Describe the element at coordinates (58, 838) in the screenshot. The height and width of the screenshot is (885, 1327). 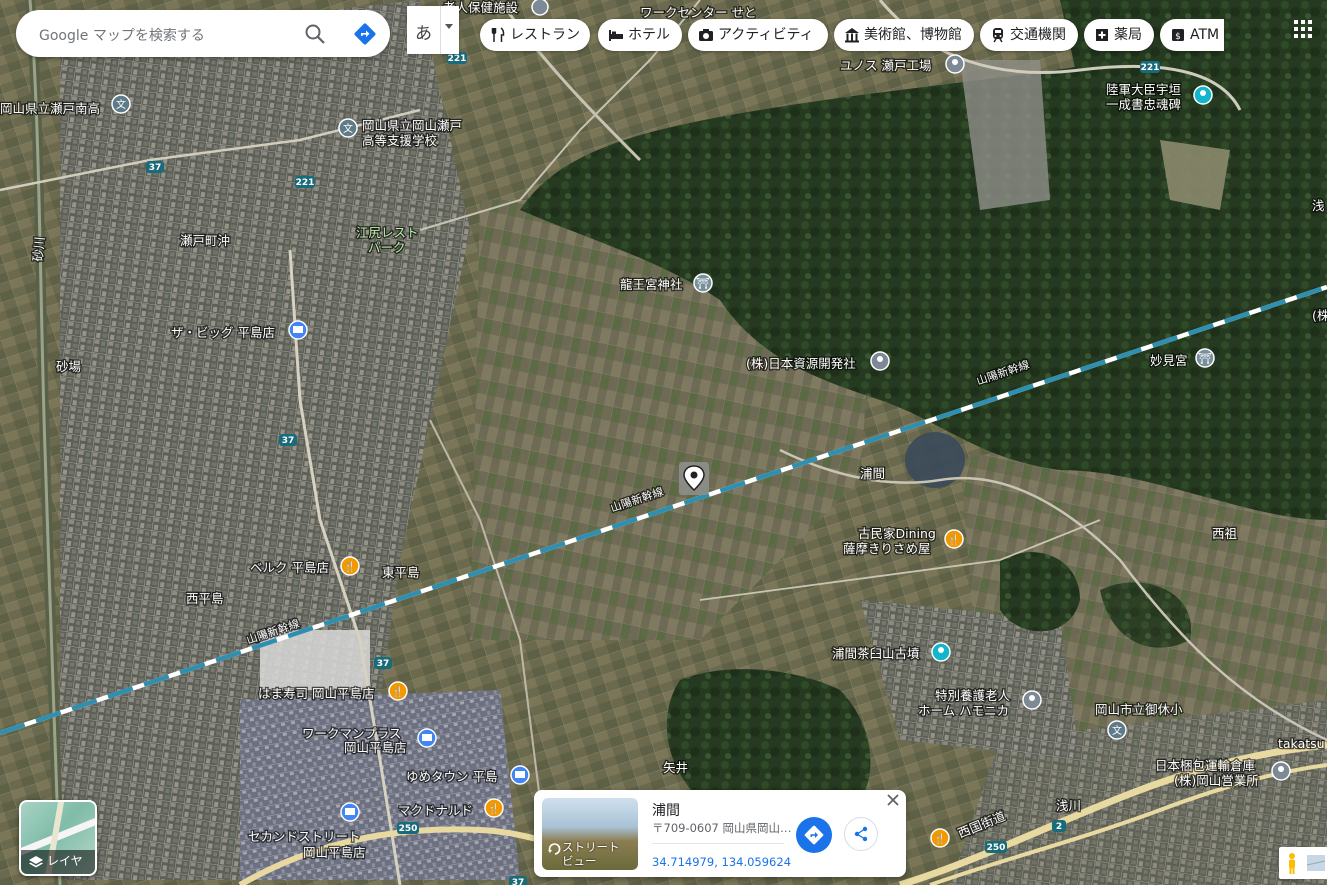
I see `layer-button: レイヤ` at that location.